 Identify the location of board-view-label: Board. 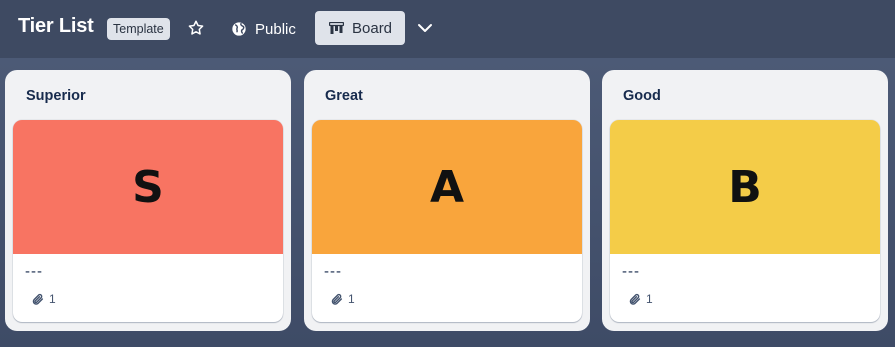
(372, 28).